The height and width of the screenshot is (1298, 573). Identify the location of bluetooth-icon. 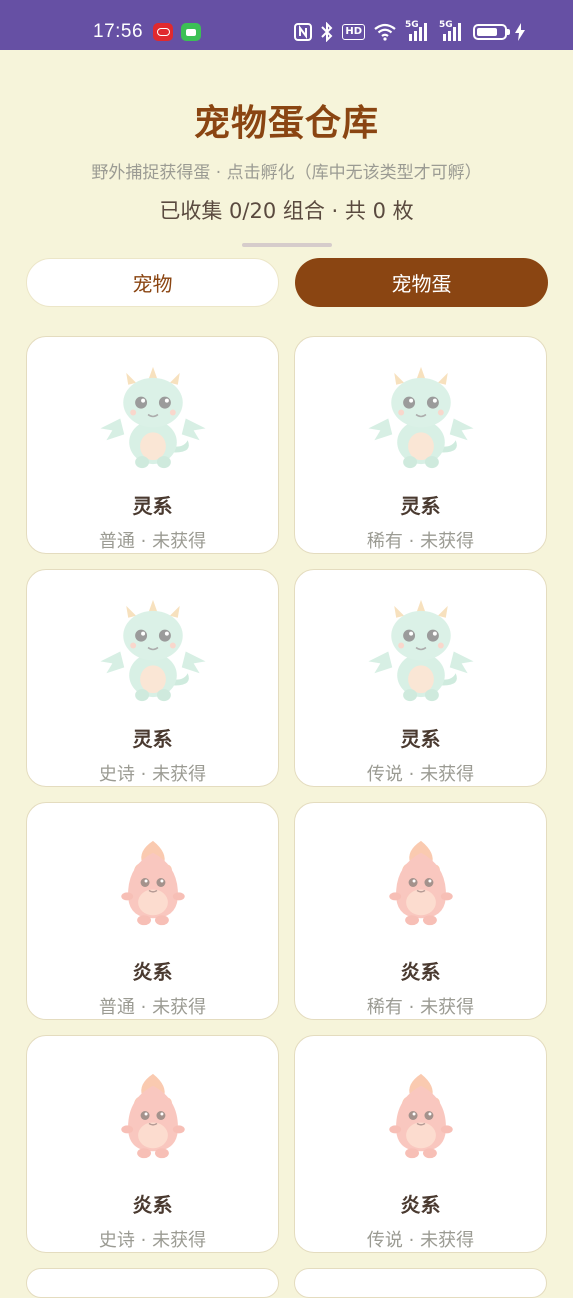
(327, 32).